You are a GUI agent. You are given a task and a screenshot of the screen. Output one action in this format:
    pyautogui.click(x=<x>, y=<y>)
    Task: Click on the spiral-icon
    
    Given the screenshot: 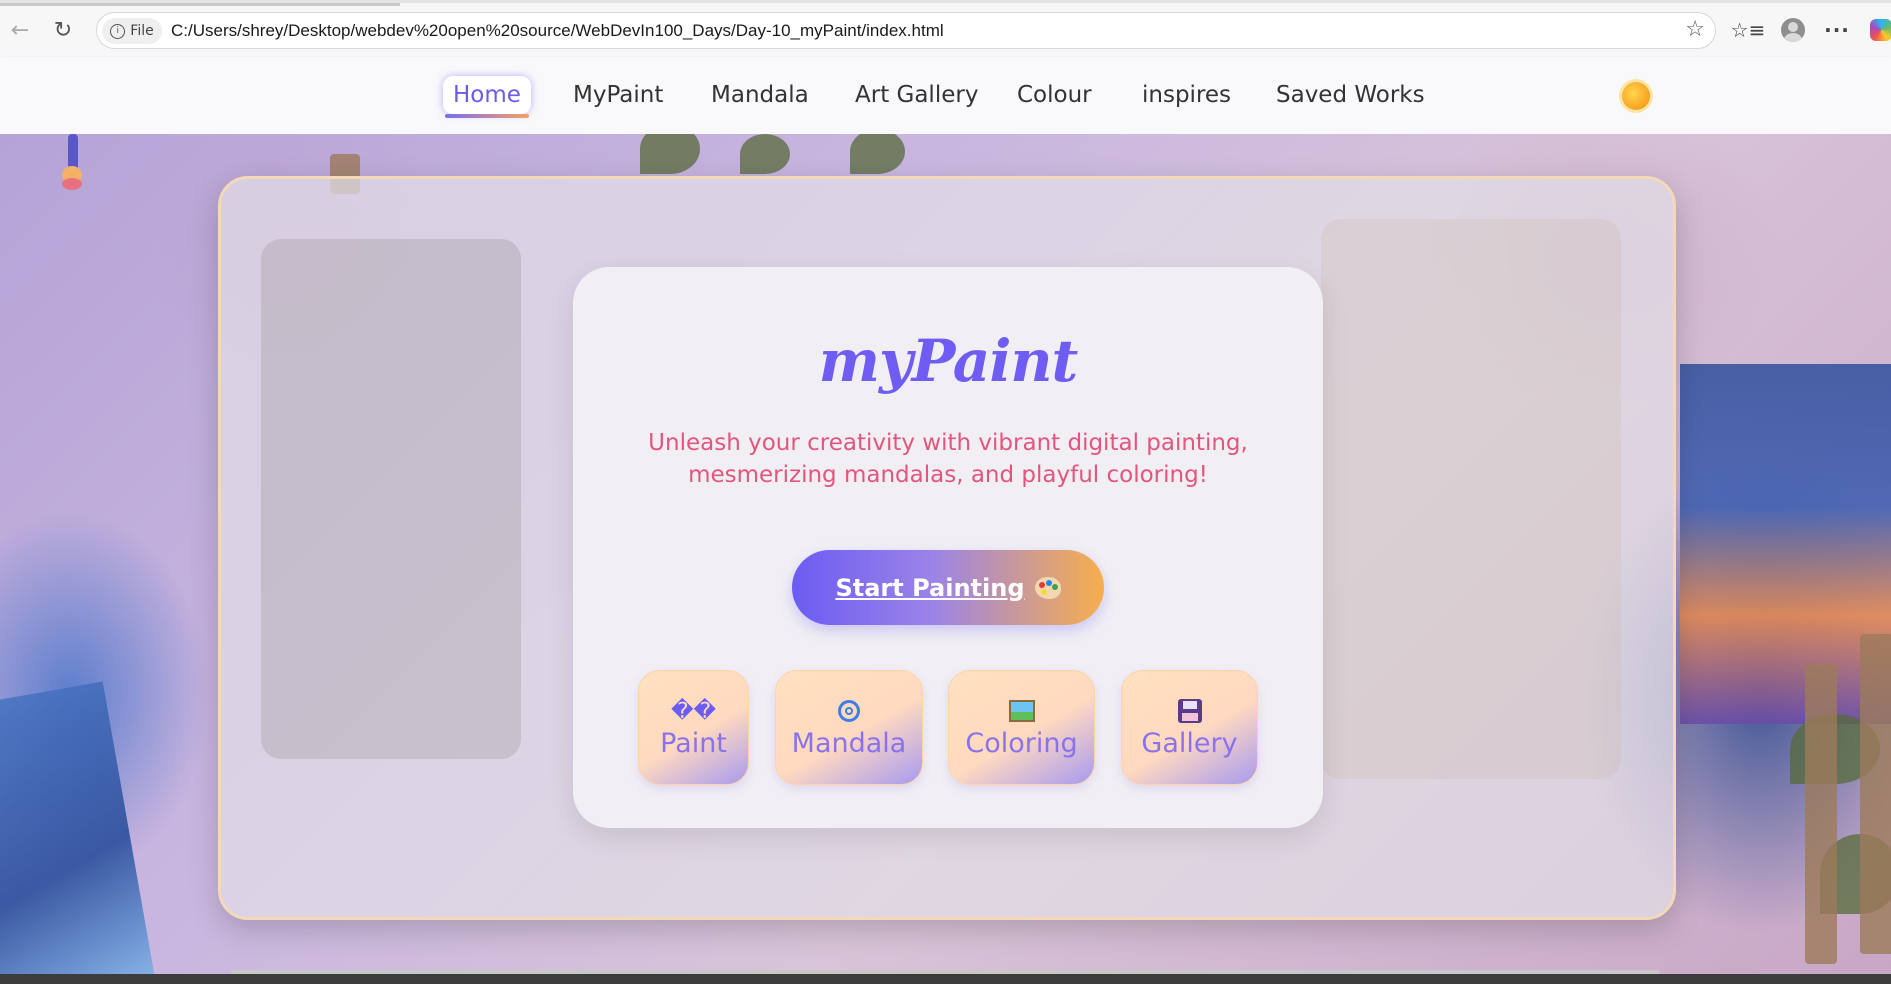 What is the action you would take?
    pyautogui.click(x=849, y=711)
    